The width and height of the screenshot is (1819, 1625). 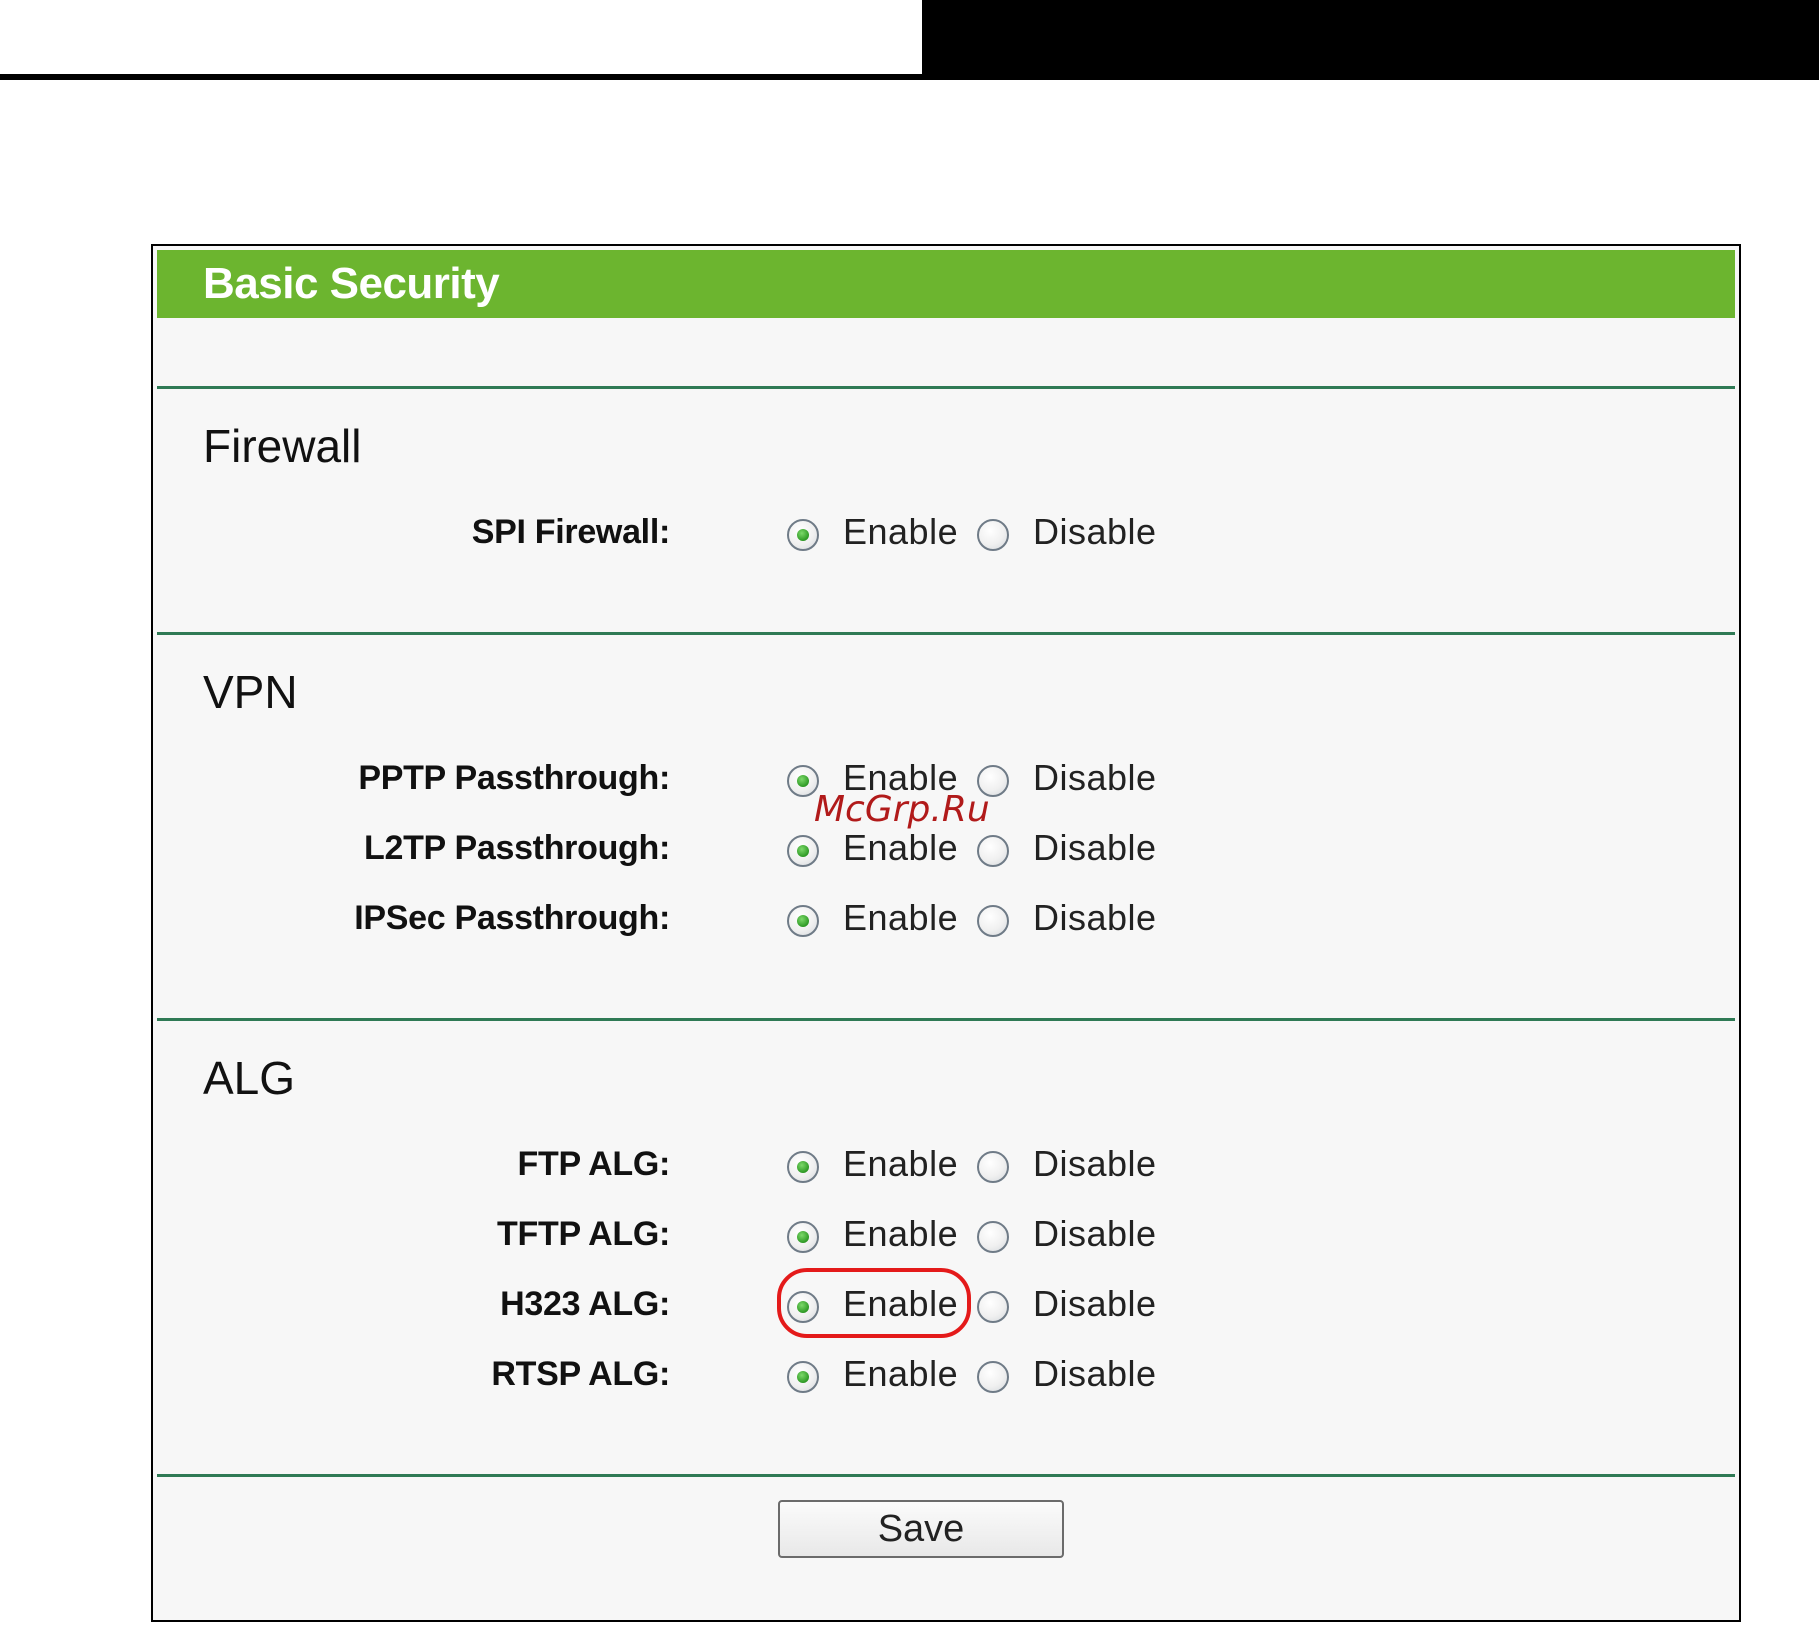 I want to click on row-tftp-alg: TFTP ALG: Enable Disable, so click(x=946, y=1234).